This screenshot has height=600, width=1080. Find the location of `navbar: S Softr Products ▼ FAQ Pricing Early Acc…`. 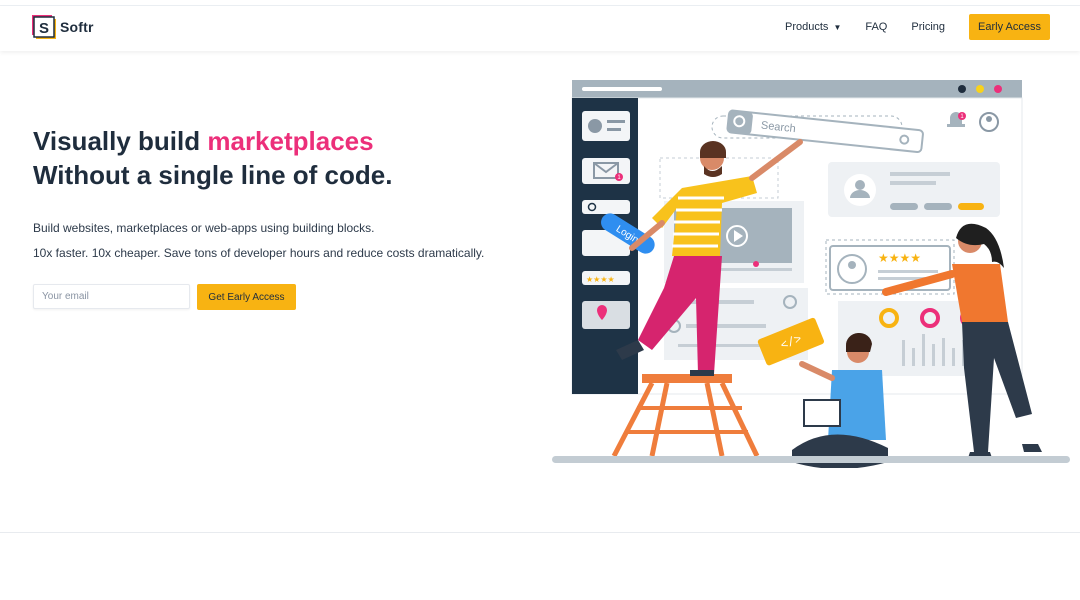

navbar: S Softr Products ▼ FAQ Pricing Early Acc… is located at coordinates (540, 28).